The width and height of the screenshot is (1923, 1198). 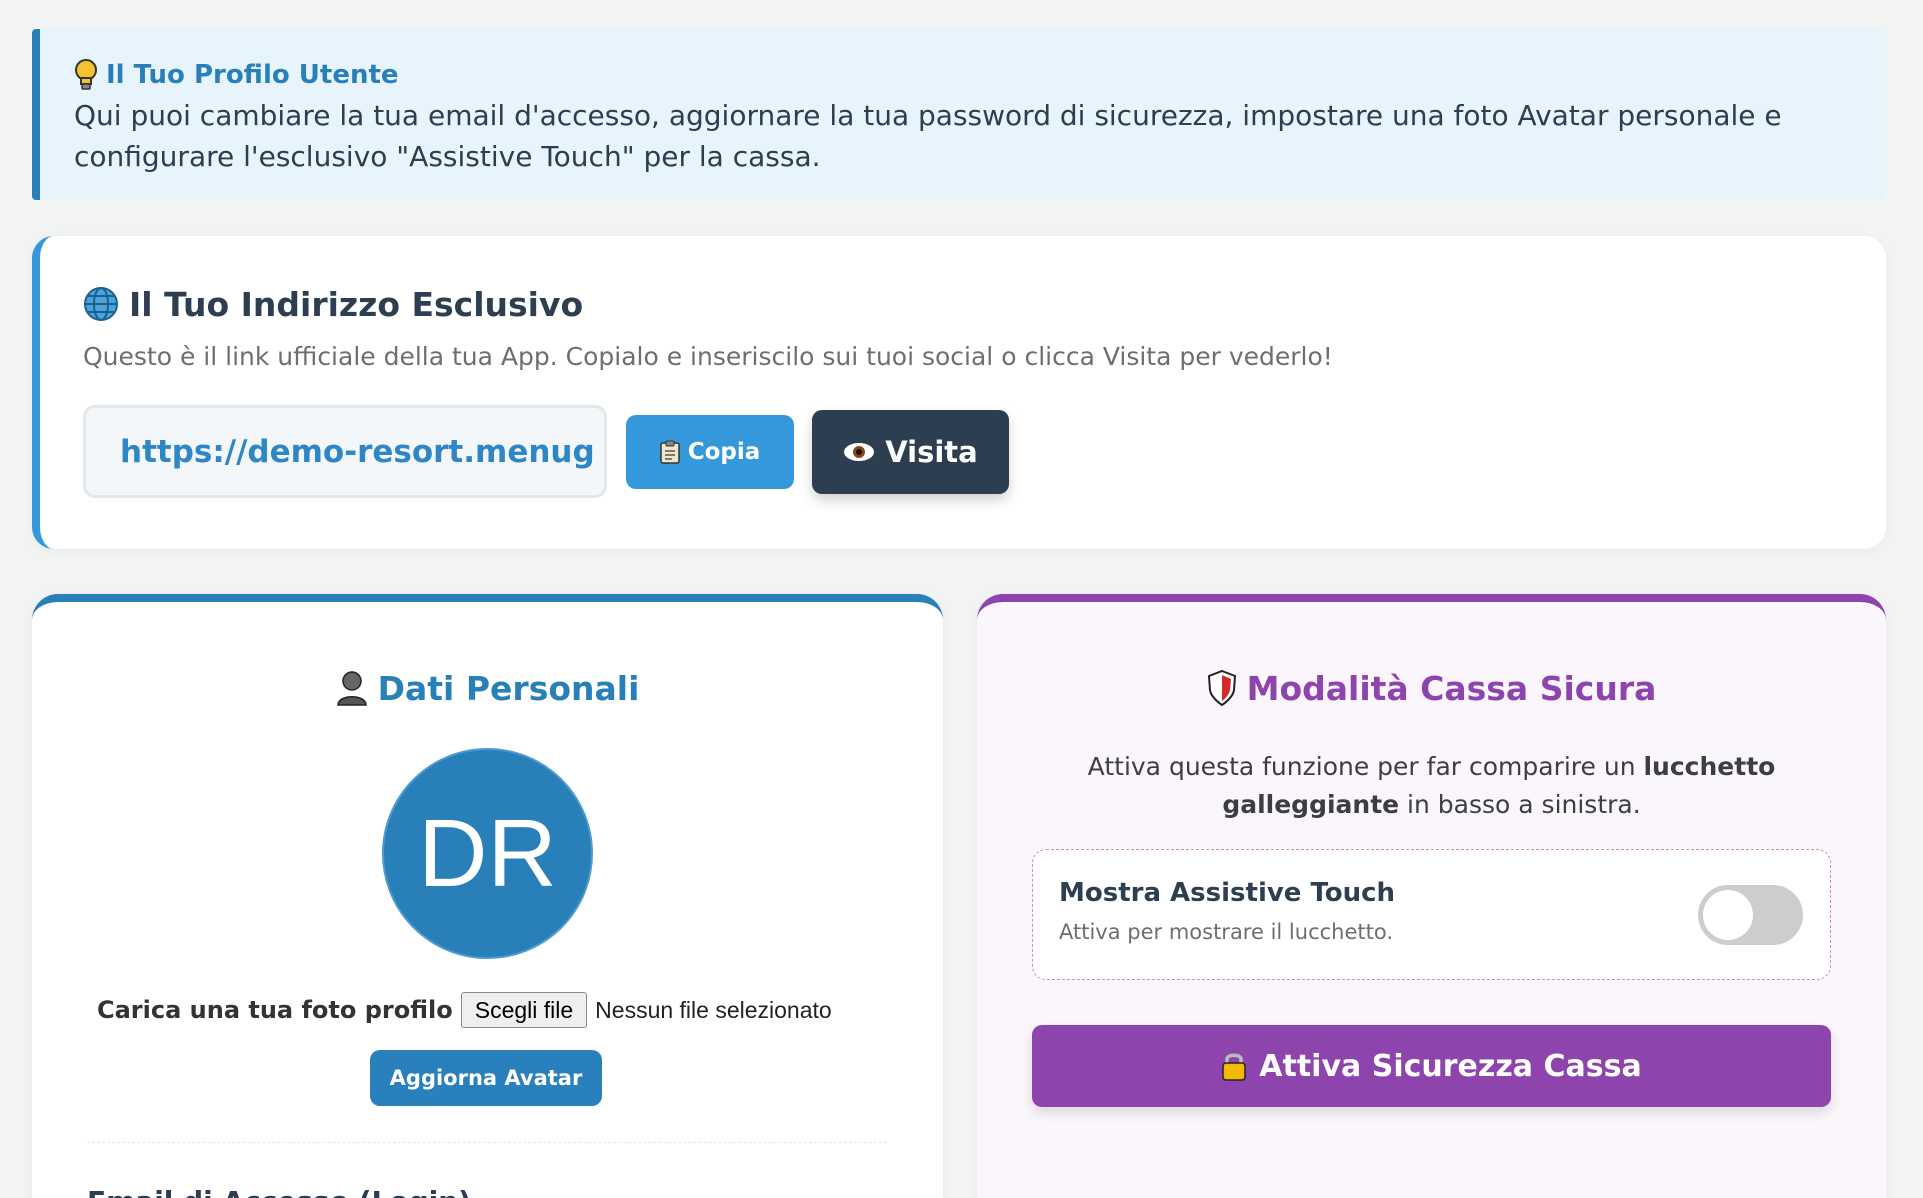 I want to click on file-status: Nessun file selezionato, so click(x=713, y=1009).